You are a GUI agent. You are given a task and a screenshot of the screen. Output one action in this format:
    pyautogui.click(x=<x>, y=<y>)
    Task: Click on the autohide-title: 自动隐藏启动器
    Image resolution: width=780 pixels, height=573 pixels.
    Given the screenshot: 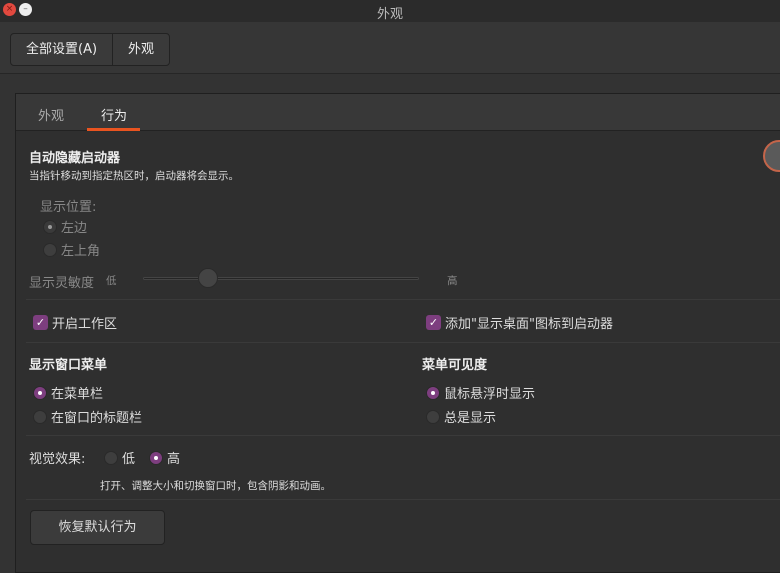 What is the action you would take?
    pyautogui.click(x=75, y=158)
    